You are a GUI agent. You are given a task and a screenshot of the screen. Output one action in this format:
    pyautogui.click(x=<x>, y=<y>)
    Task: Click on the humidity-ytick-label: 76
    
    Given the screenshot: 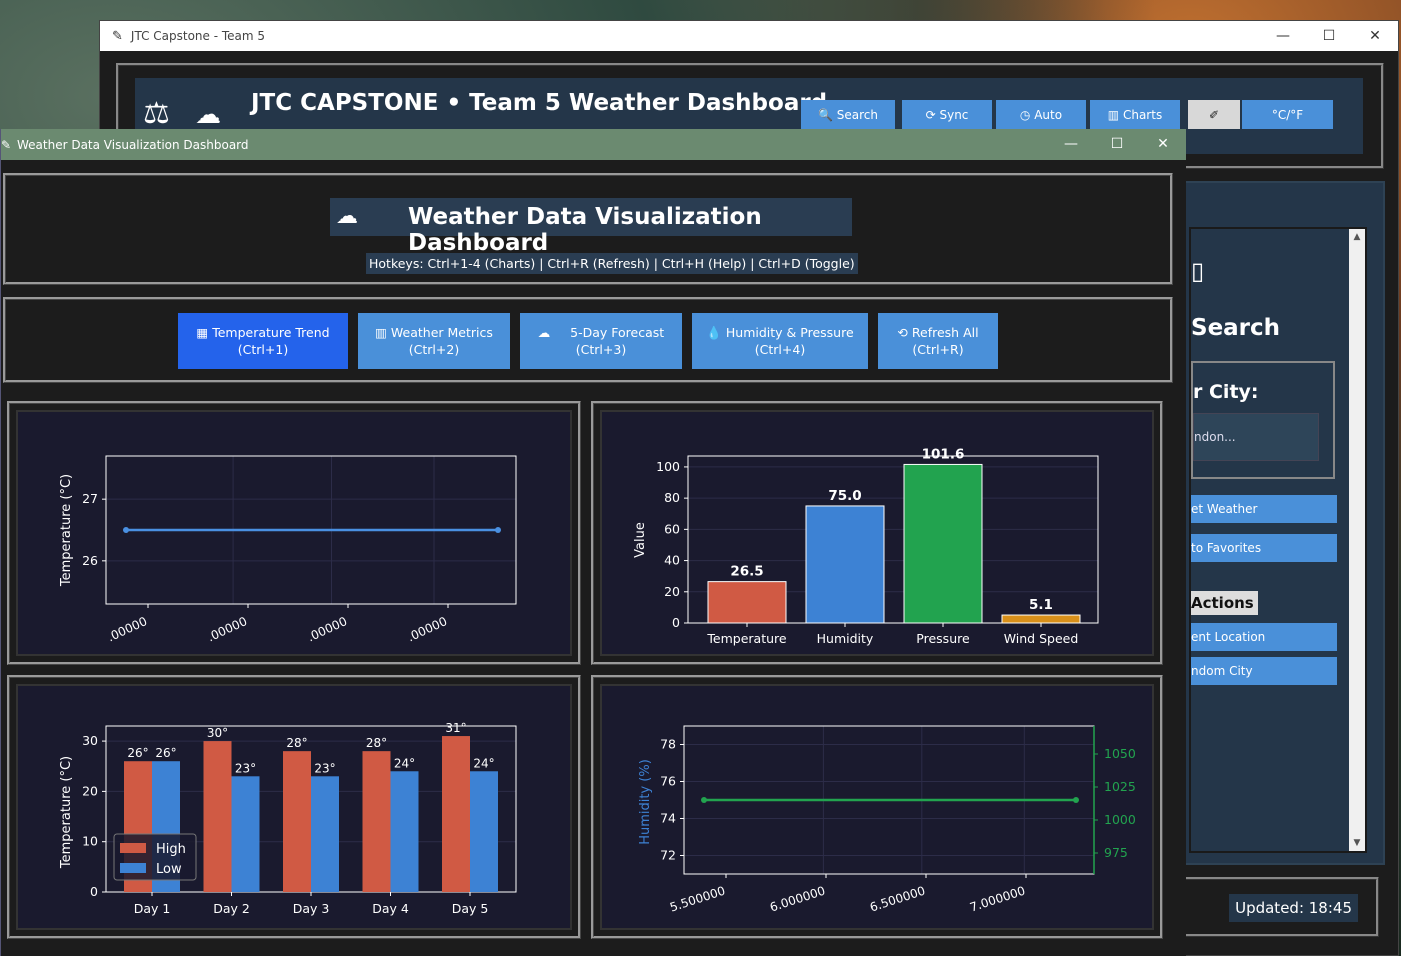 What is the action you would take?
    pyautogui.click(x=668, y=781)
    